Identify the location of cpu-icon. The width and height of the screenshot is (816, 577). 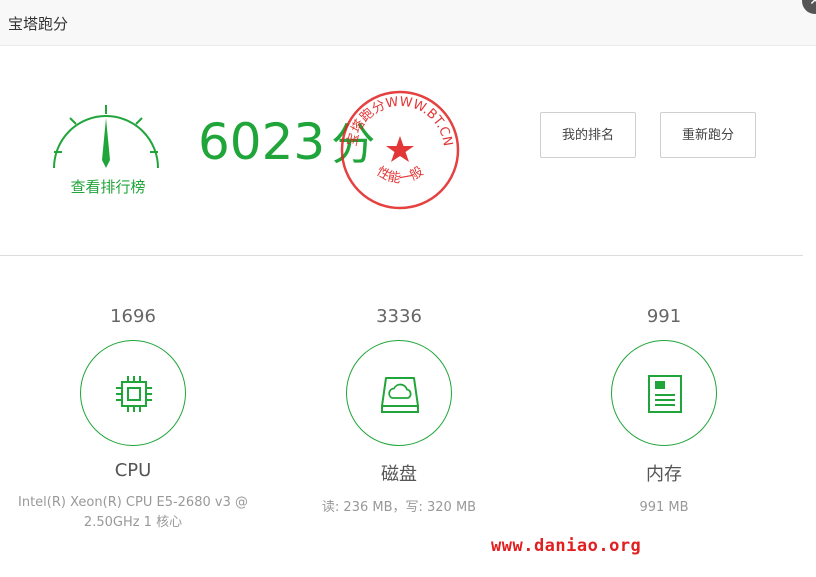
(134, 394).